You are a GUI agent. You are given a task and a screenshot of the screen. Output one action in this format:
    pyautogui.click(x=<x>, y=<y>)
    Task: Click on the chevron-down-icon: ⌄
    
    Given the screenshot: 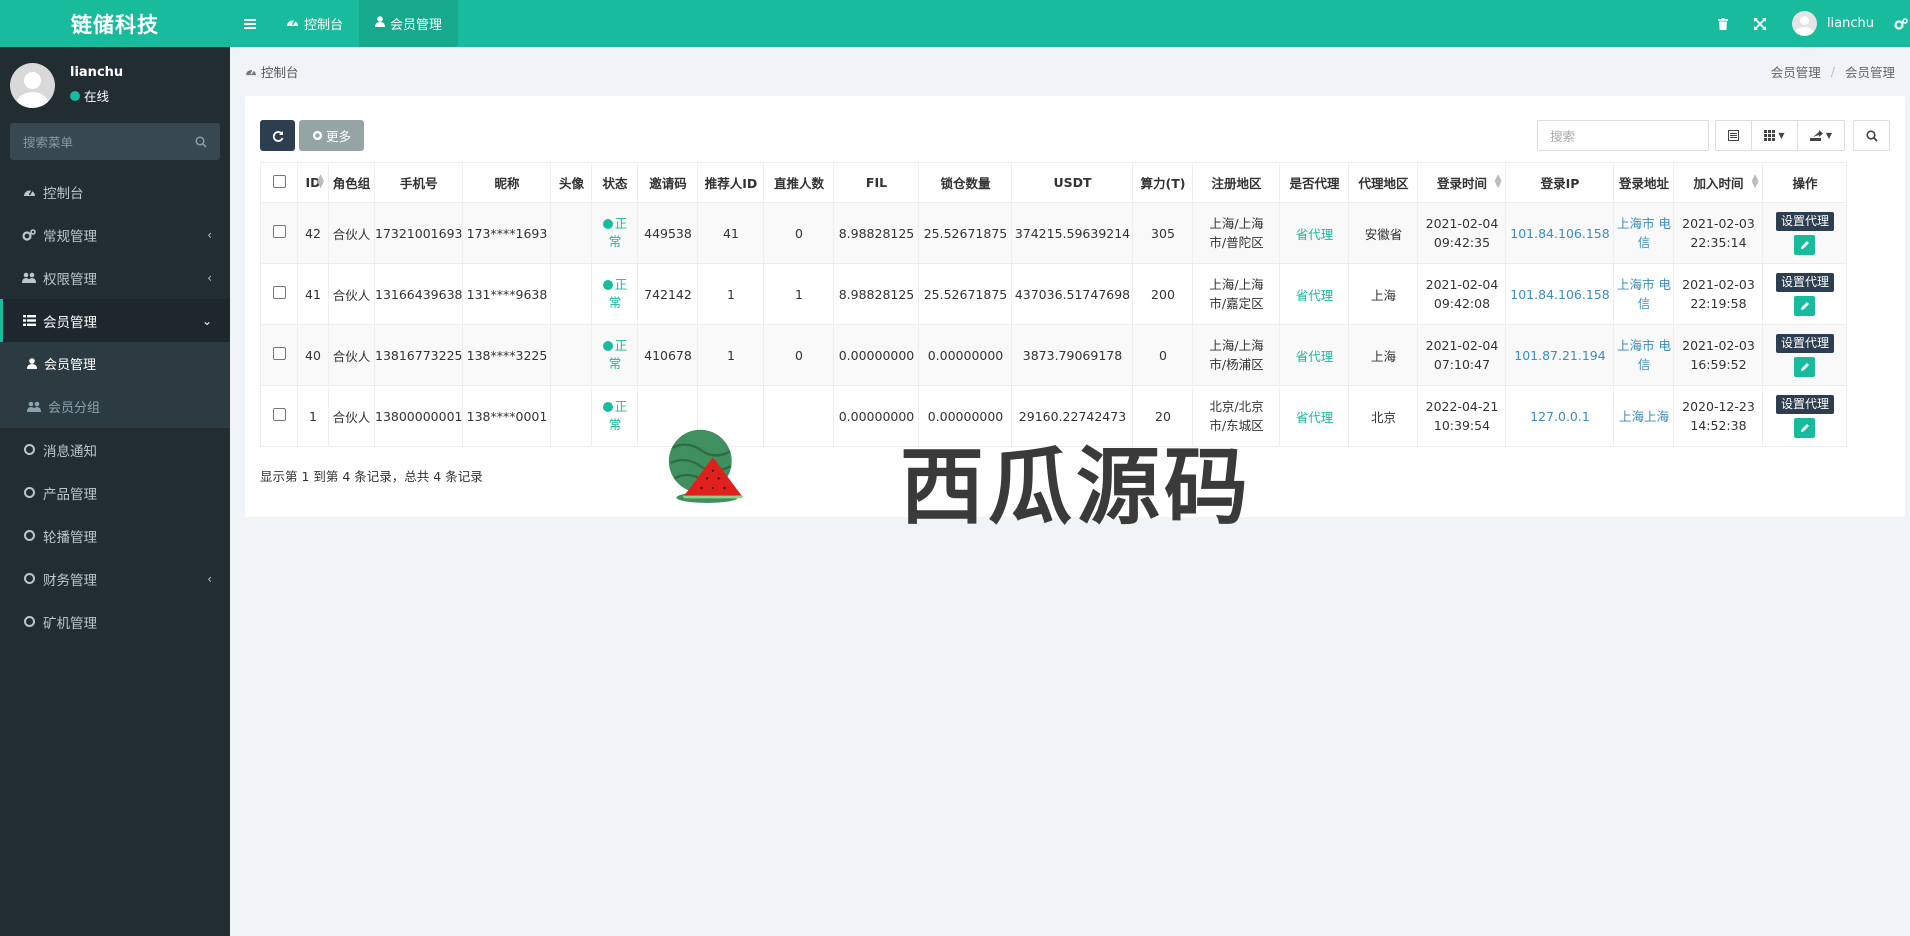 What is the action you would take?
    pyautogui.click(x=206, y=320)
    